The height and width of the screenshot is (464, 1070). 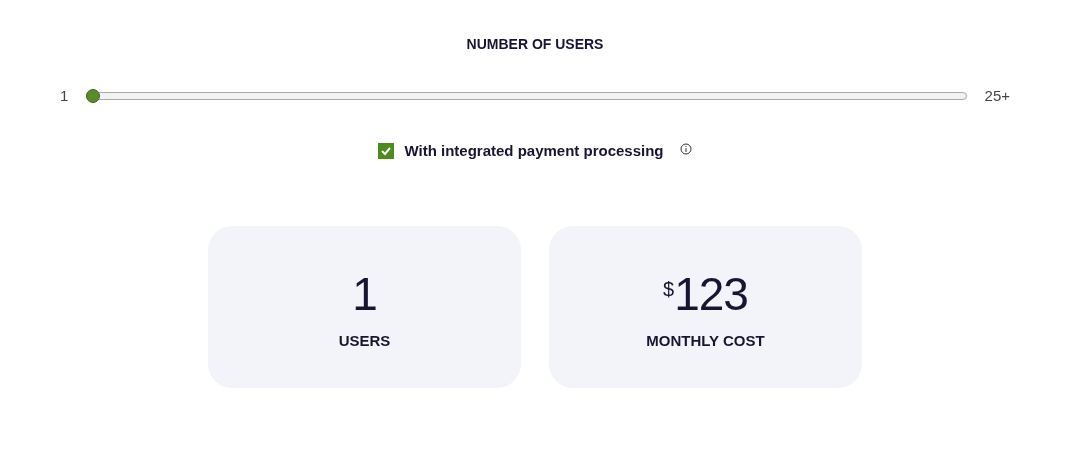 What do you see at coordinates (386, 150) in the screenshot?
I see `checkbox` at bounding box center [386, 150].